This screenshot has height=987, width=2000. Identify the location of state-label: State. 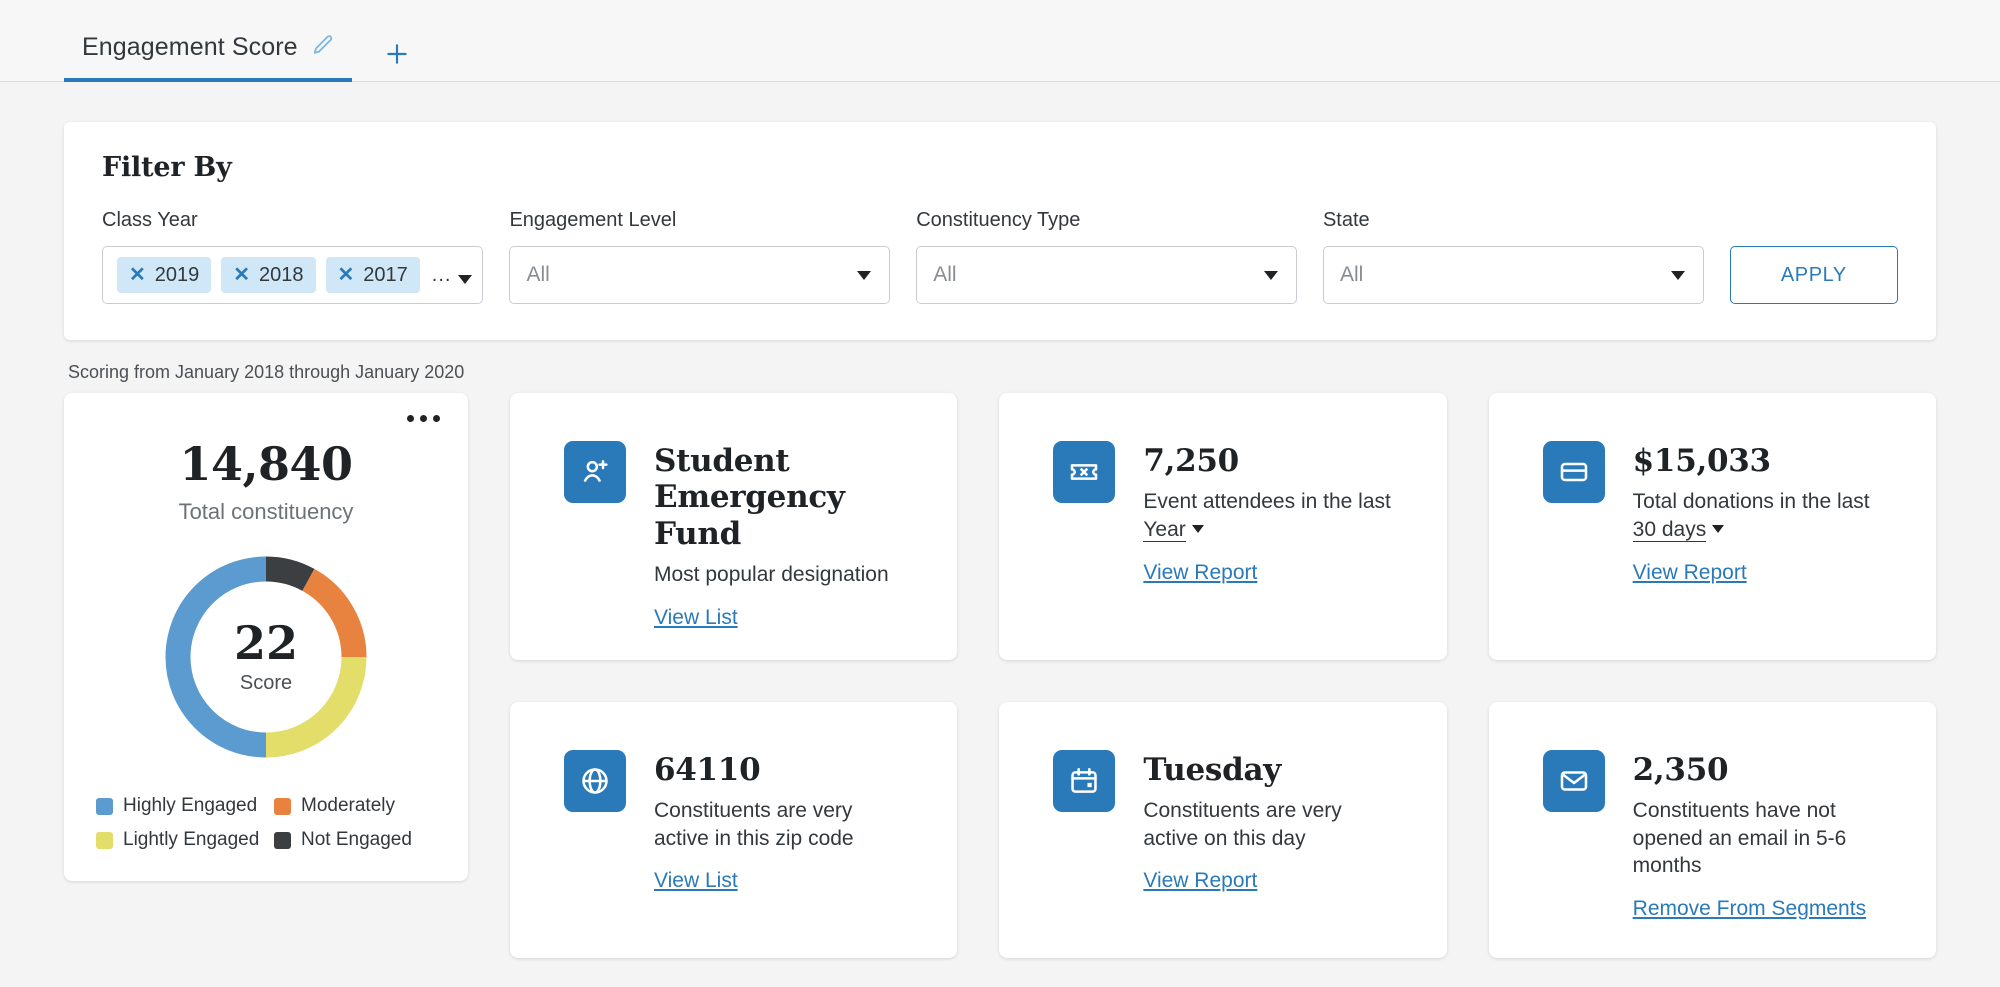
(1346, 220).